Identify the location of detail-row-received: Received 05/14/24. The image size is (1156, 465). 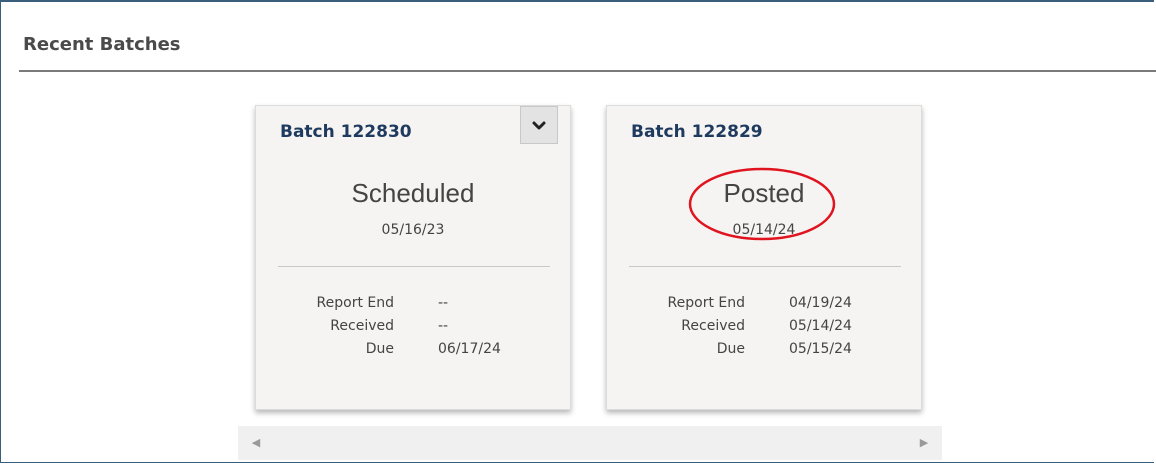
(772, 329).